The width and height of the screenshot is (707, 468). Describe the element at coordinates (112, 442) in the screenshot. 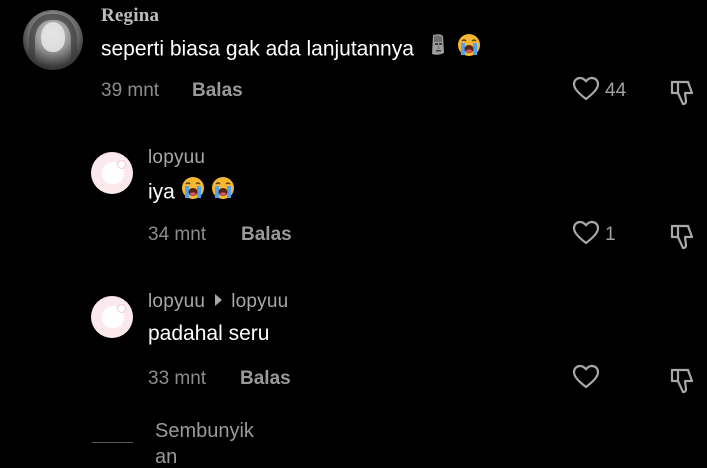

I see `divider` at that location.